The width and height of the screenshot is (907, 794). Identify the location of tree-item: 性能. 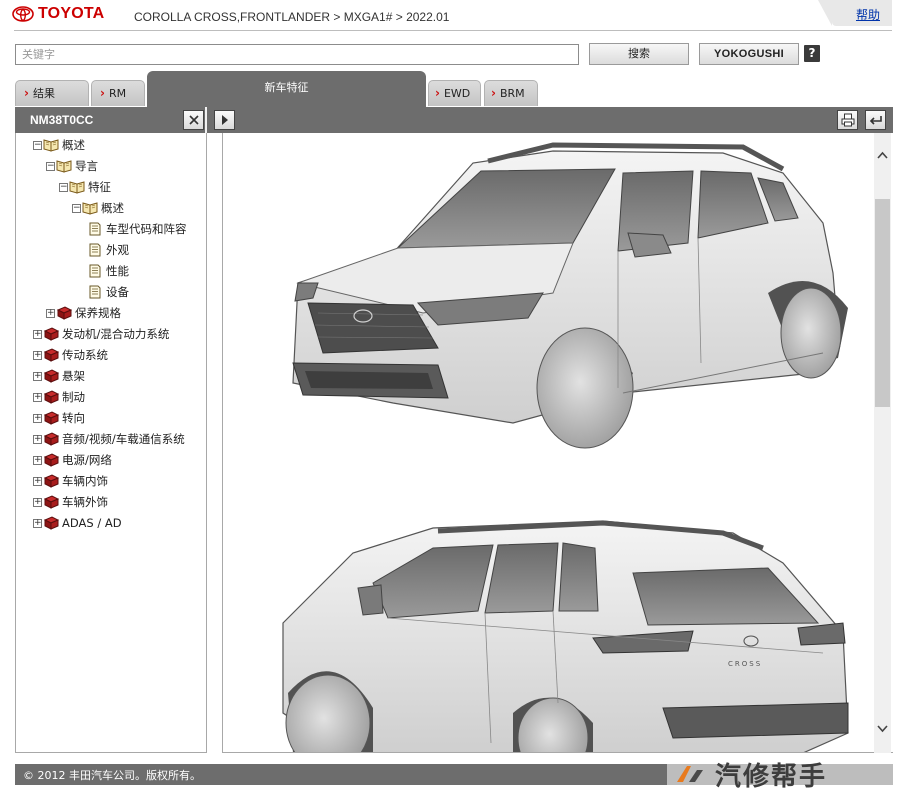
(108, 271).